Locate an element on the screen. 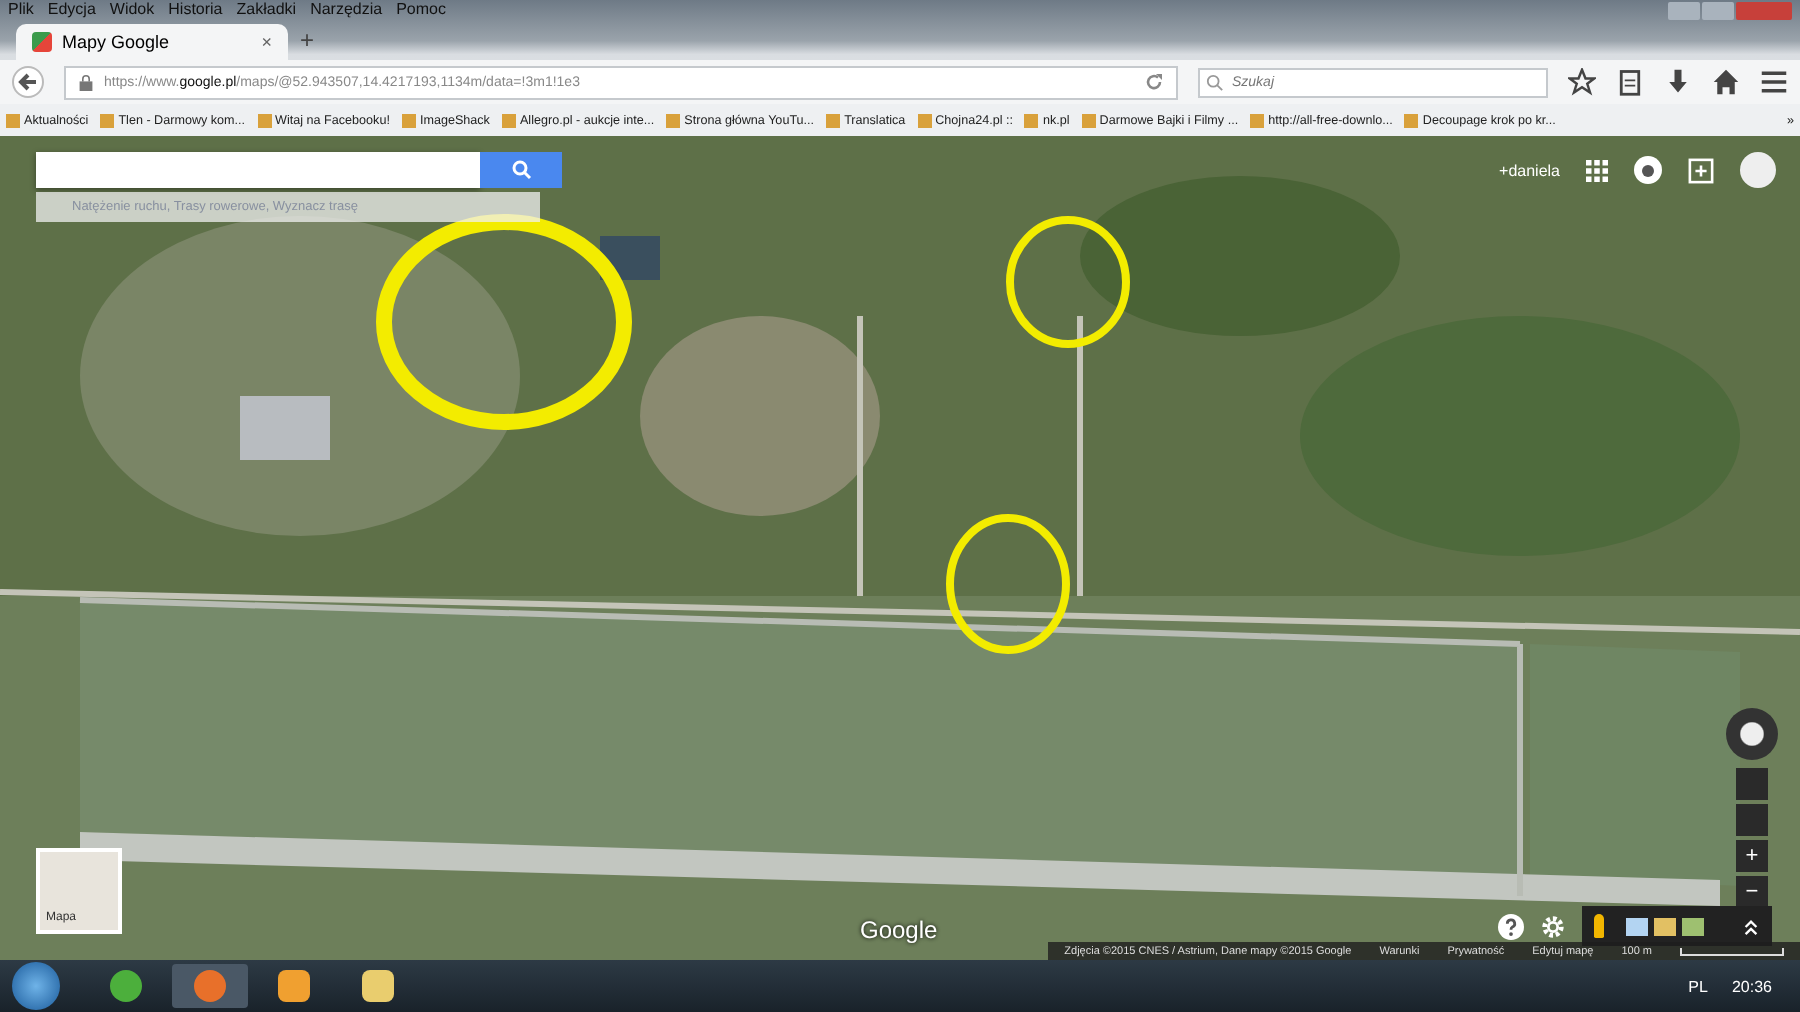  help-icon is located at coordinates (1511, 926).